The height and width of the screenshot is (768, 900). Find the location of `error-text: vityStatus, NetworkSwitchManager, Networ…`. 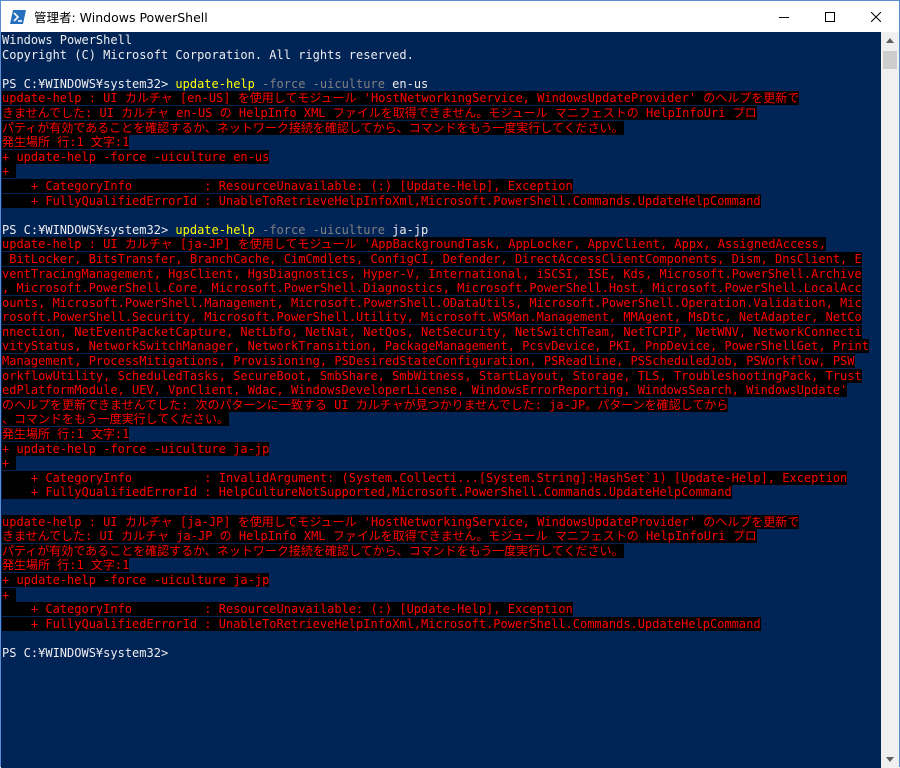

error-text: vityStatus, NetworkSwitchManager, Networ… is located at coordinates (435, 346).